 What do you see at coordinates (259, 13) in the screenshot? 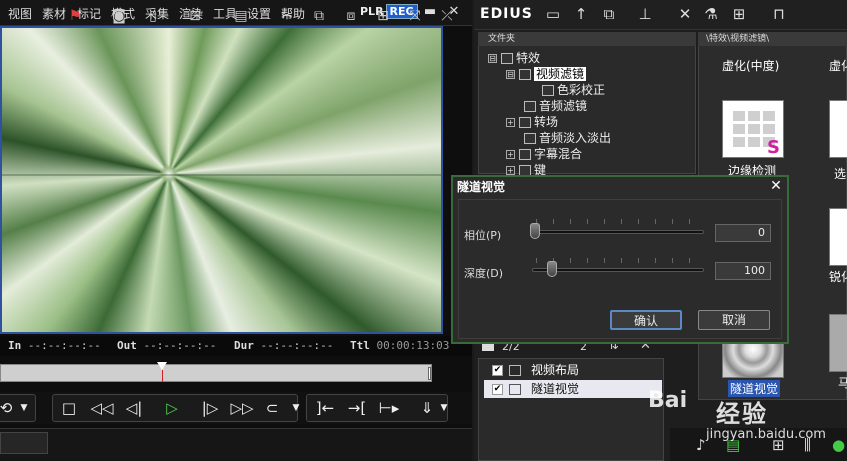
I see `menu-settings: 设置` at bounding box center [259, 13].